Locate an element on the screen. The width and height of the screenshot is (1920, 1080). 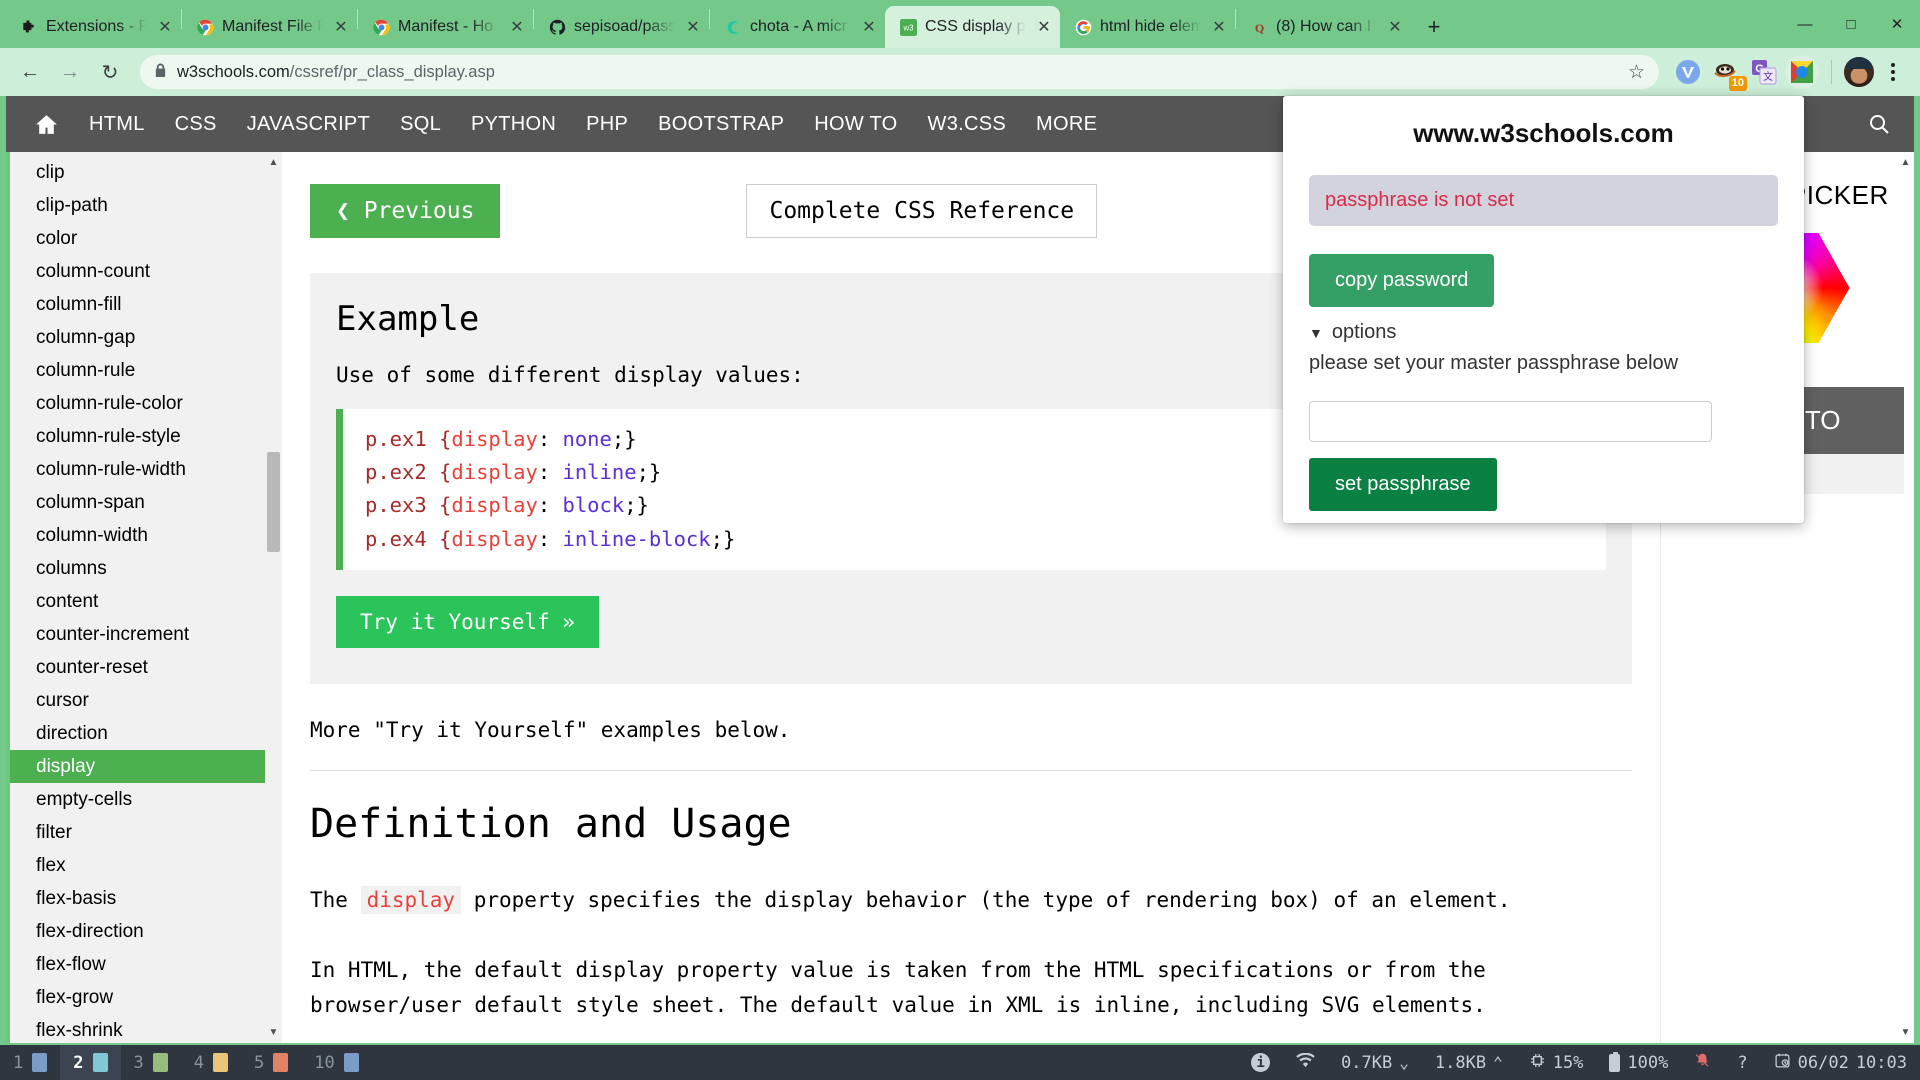
reload-button: ↻ is located at coordinates (110, 72).